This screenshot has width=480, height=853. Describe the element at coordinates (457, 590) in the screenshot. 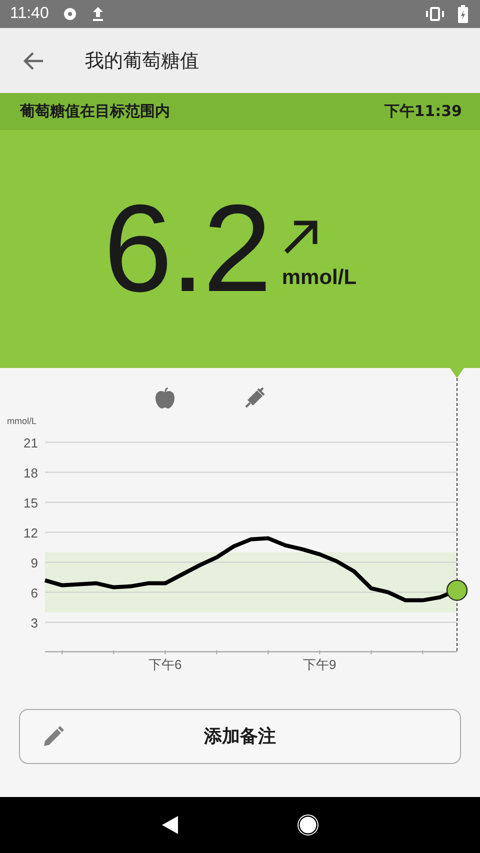

I see `current-point` at that location.